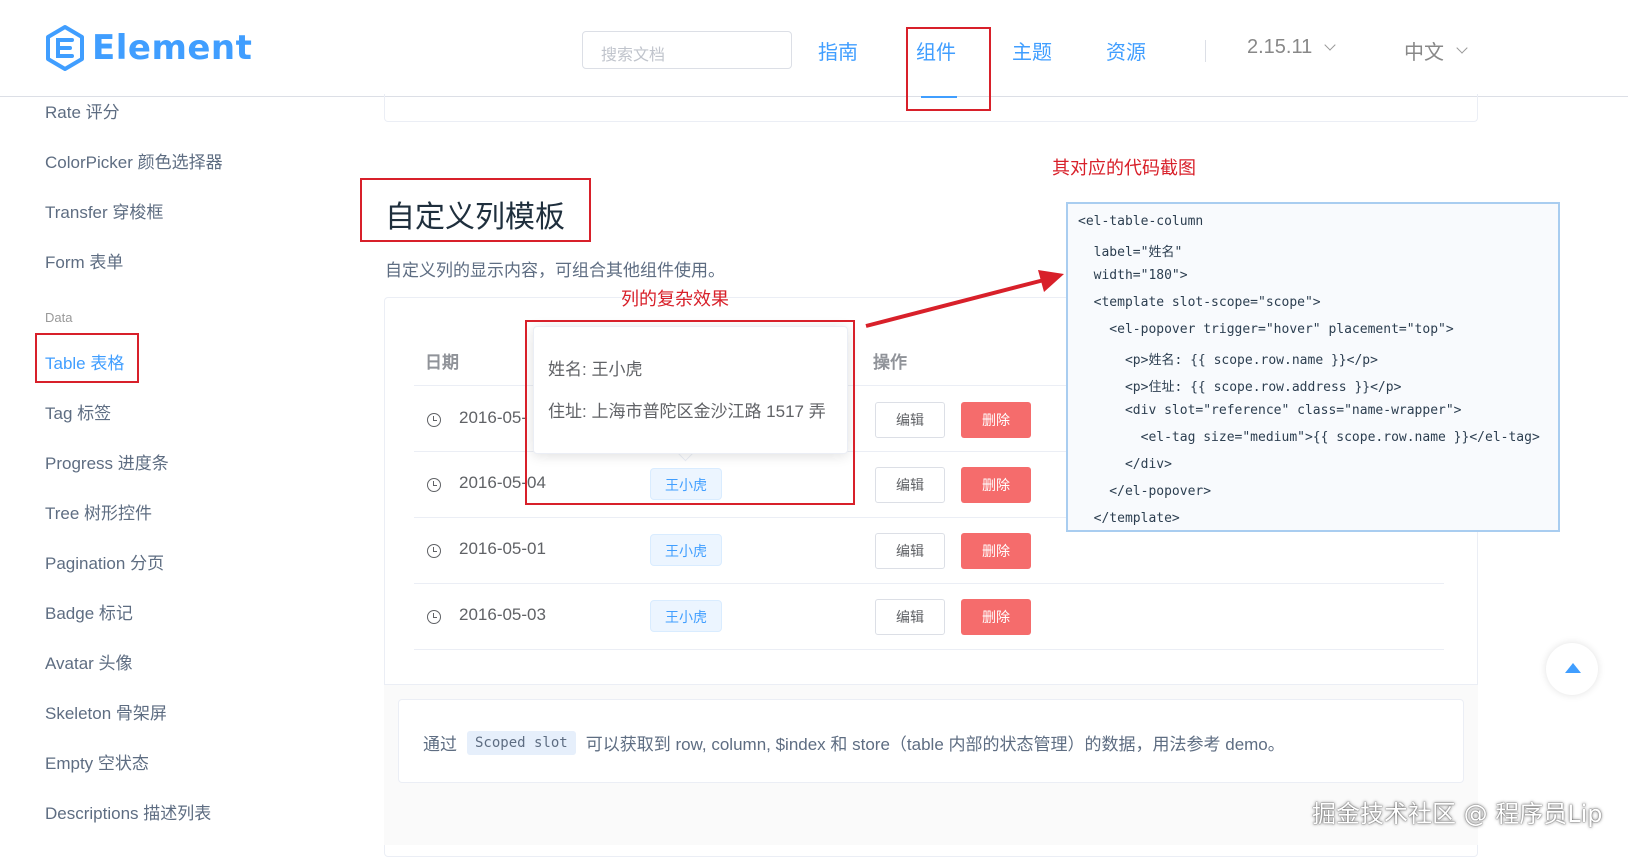 This screenshot has width=1628, height=857. Describe the element at coordinates (1280, 47) in the screenshot. I see `version-label: 2.15.11` at that location.